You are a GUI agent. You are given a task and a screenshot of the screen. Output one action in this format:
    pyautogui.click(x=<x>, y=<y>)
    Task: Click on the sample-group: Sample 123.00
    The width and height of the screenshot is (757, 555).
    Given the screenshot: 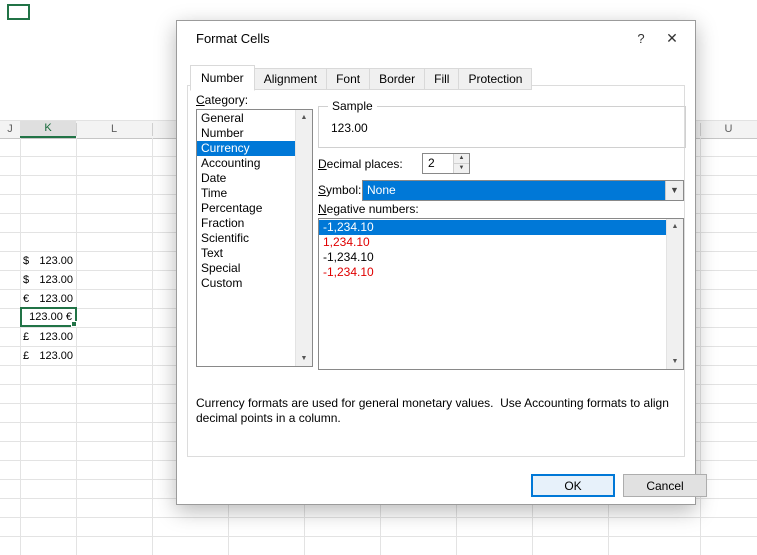 What is the action you would take?
    pyautogui.click(x=502, y=123)
    